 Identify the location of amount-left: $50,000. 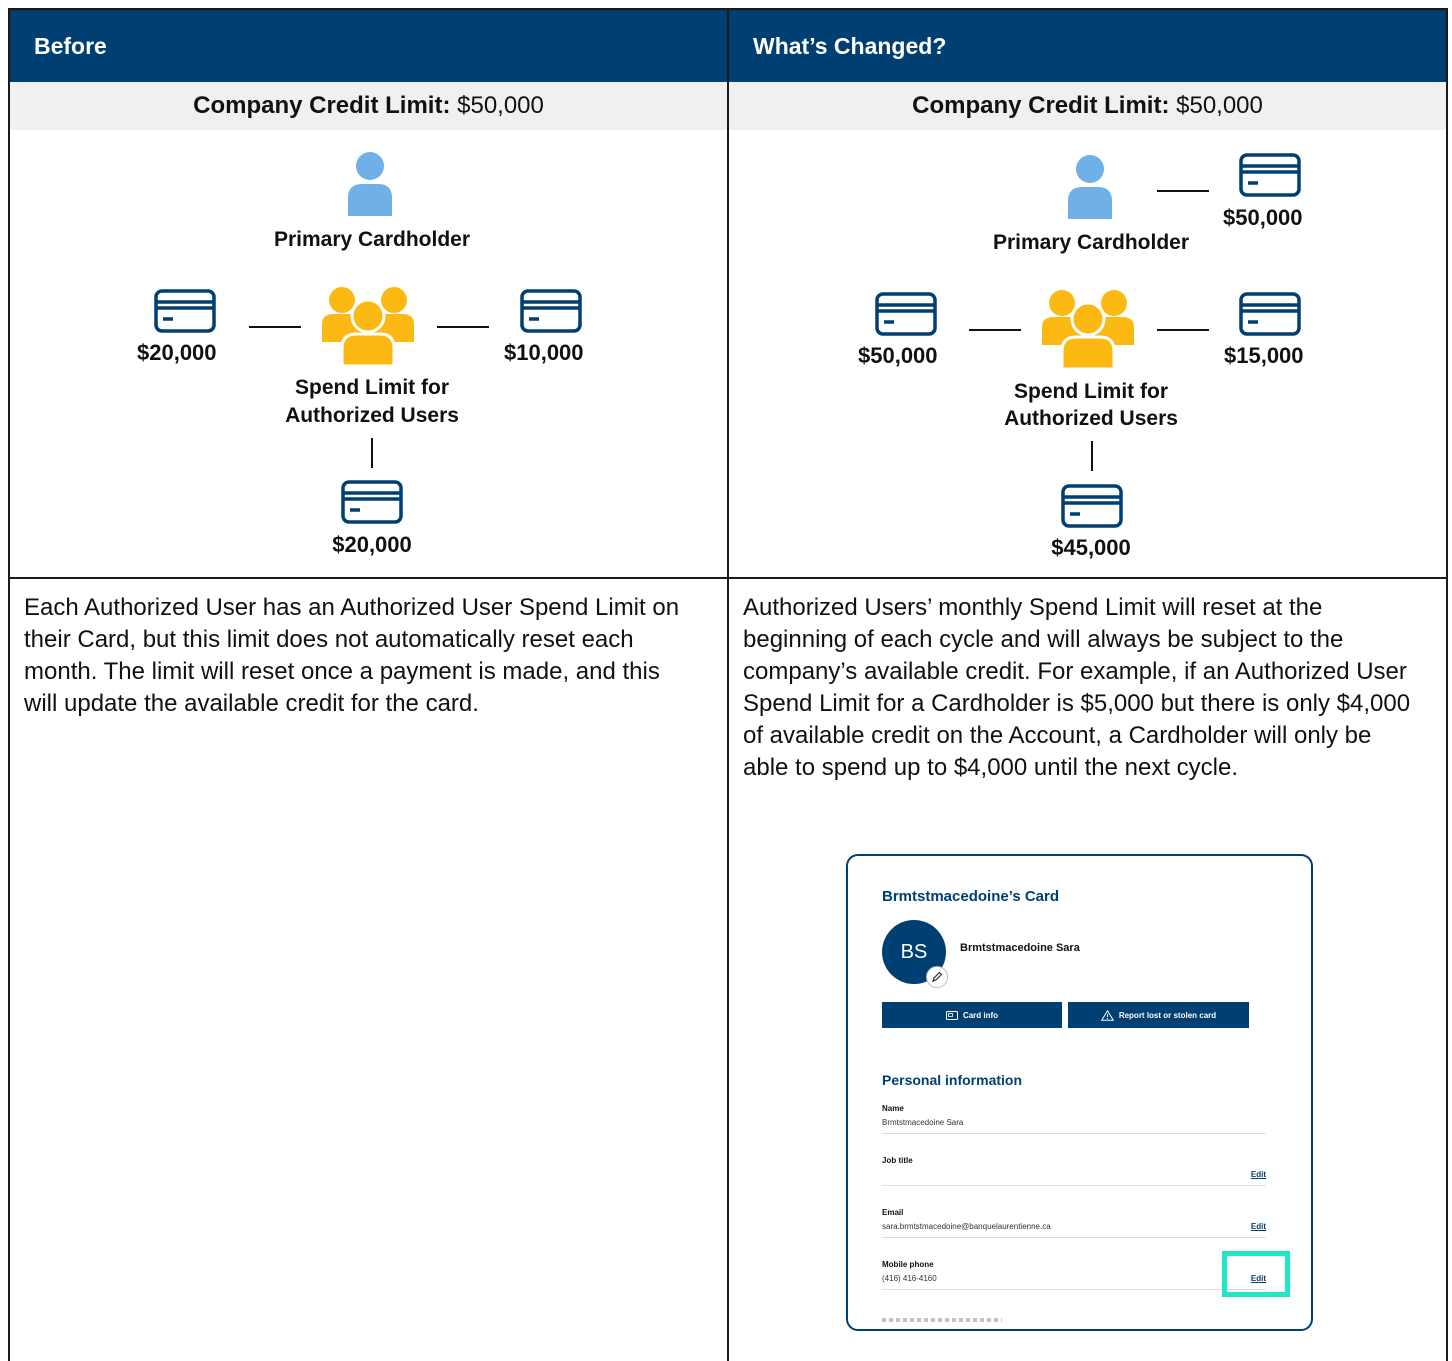
(898, 355).